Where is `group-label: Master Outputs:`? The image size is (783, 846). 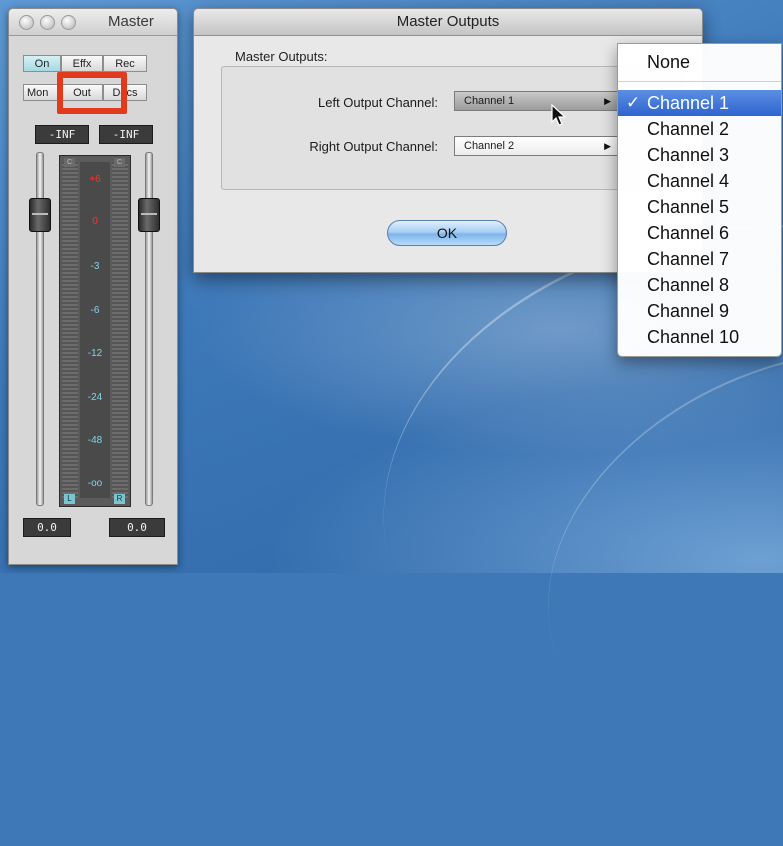 group-label: Master Outputs: is located at coordinates (281, 56).